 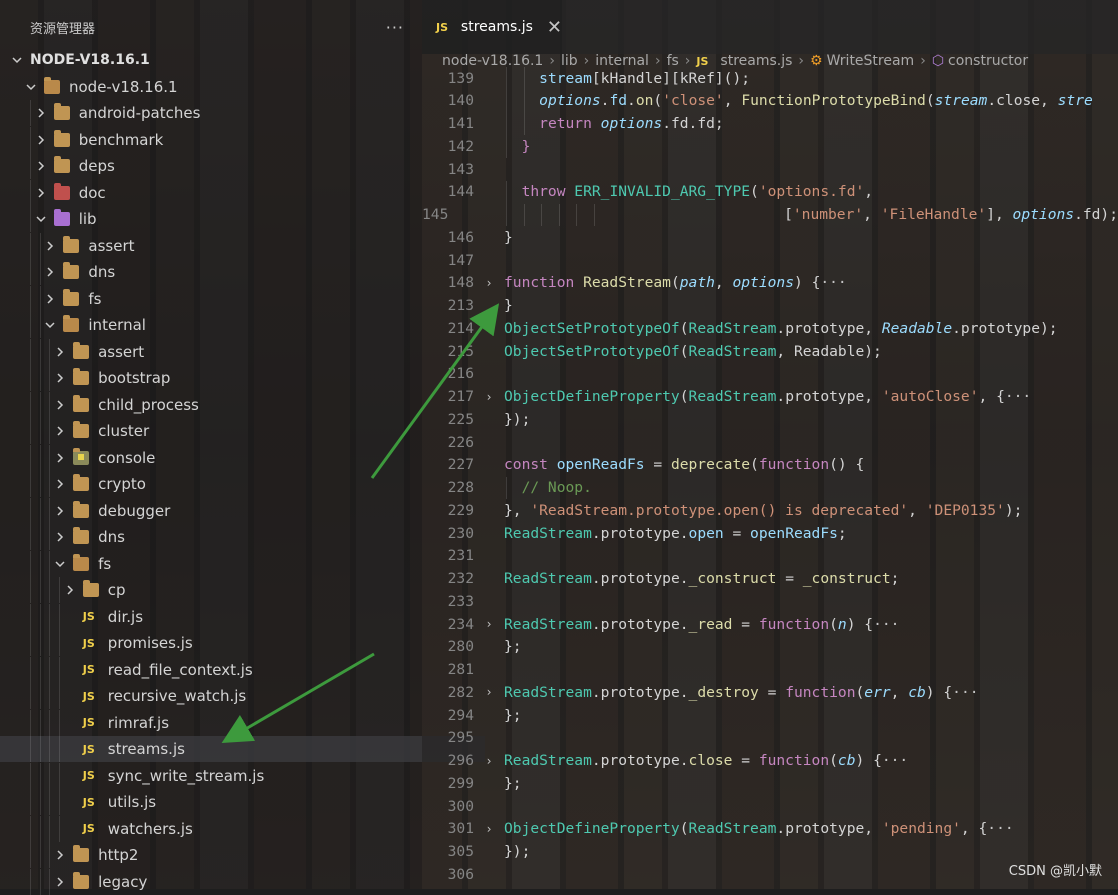 I want to click on annotation-arrows, so click(x=360, y=523).